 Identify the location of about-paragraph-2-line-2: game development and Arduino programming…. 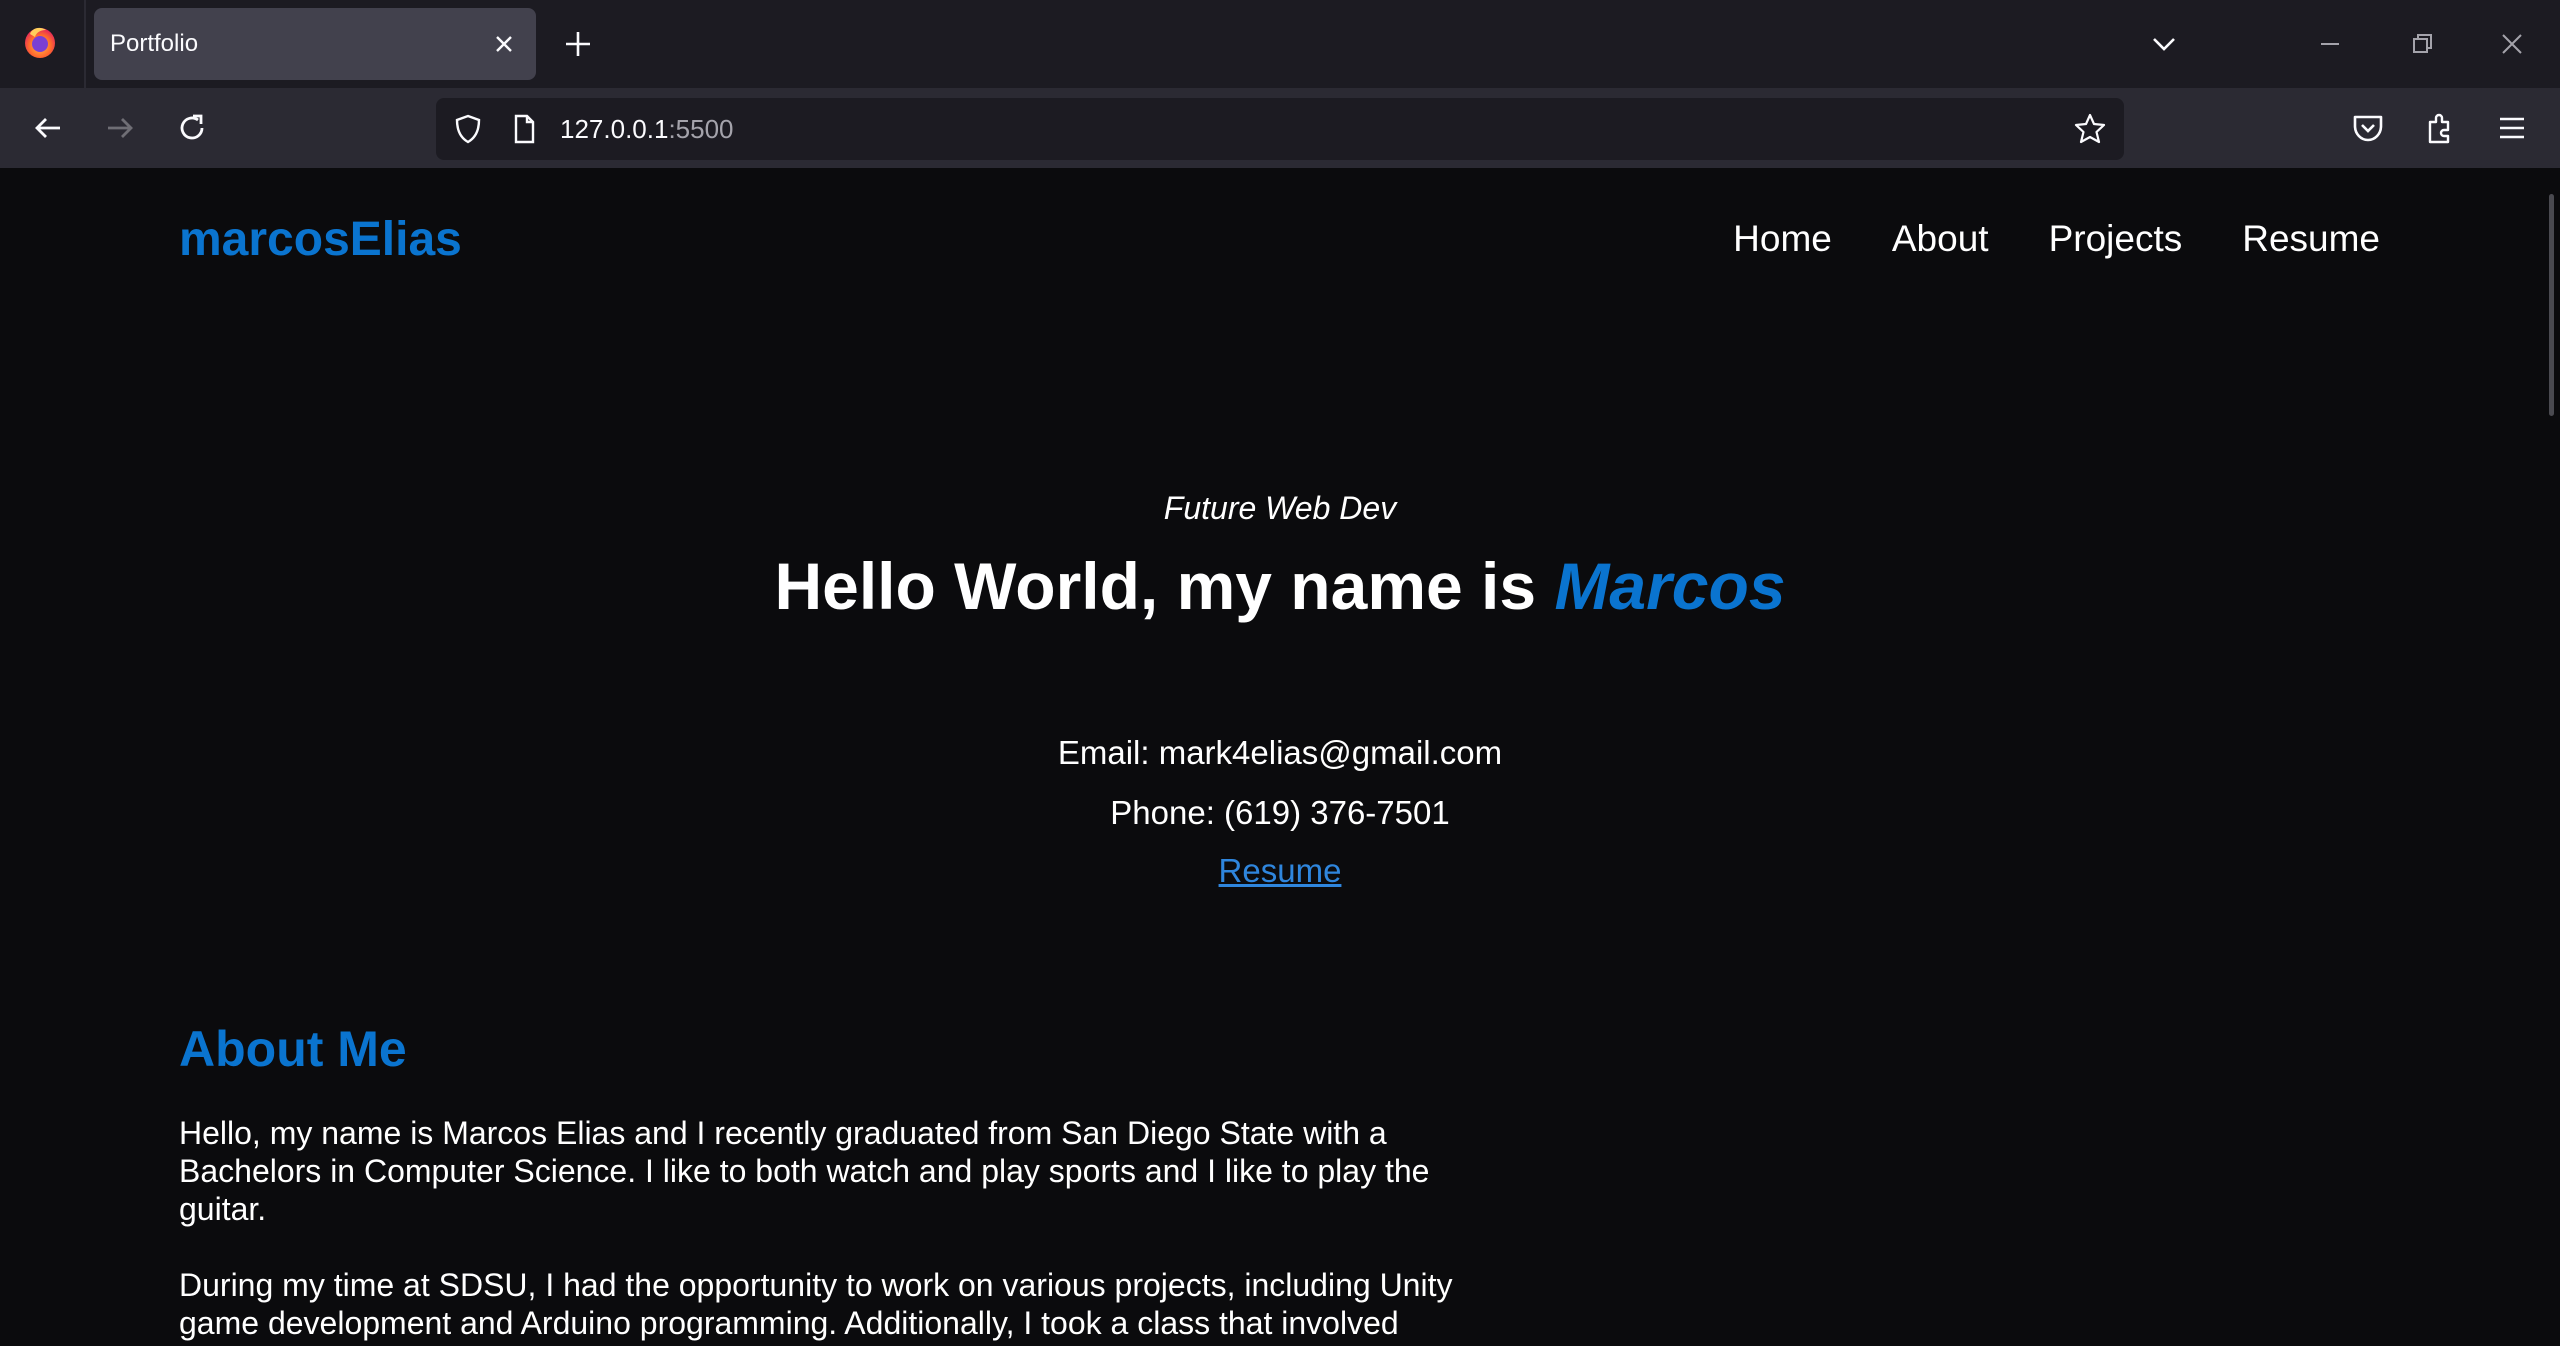
(789, 1323).